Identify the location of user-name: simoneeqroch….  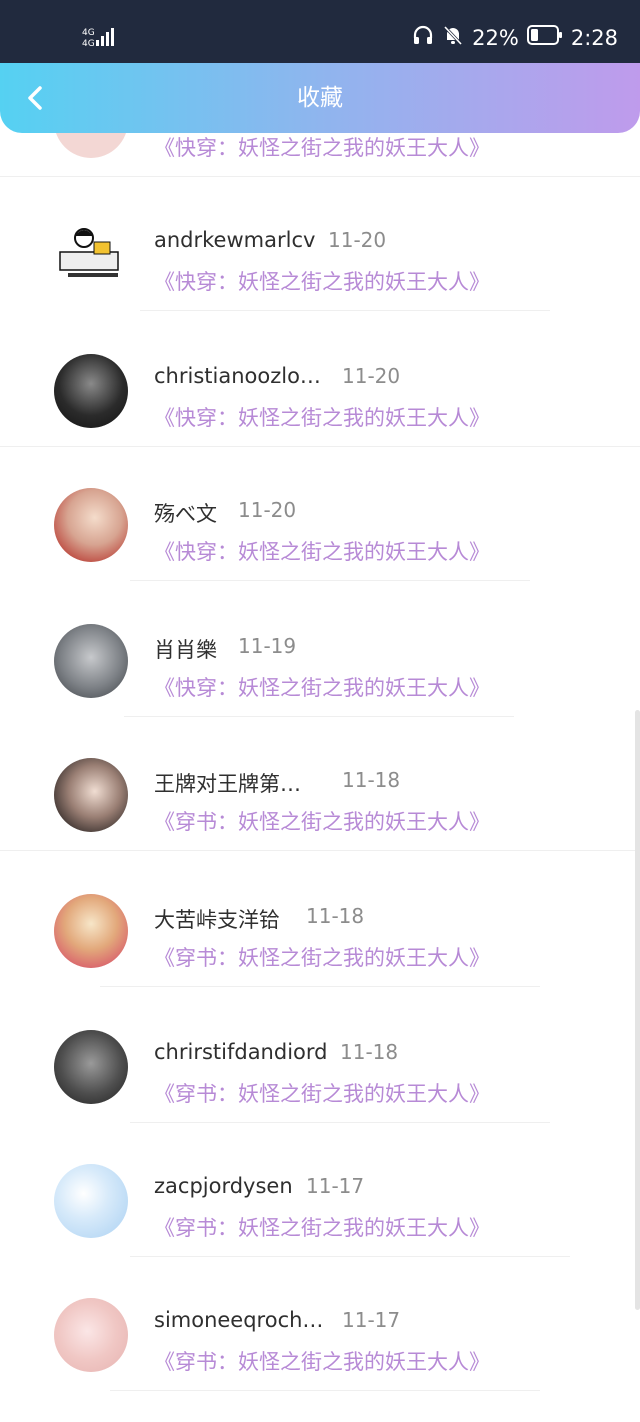
(238, 1320).